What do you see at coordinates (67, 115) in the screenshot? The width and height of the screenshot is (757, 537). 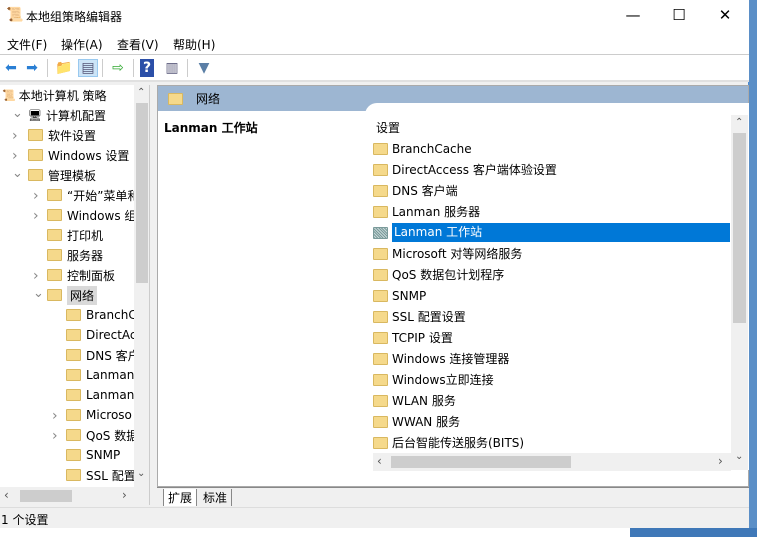 I see `tree-item: 🖥 计算机配置` at bounding box center [67, 115].